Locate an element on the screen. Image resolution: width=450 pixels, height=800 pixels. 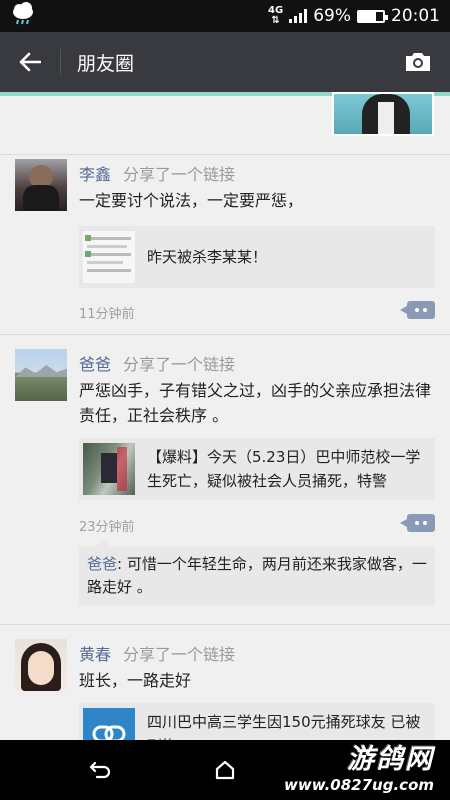
comment-author: 爸爸 is located at coordinates (102, 564).